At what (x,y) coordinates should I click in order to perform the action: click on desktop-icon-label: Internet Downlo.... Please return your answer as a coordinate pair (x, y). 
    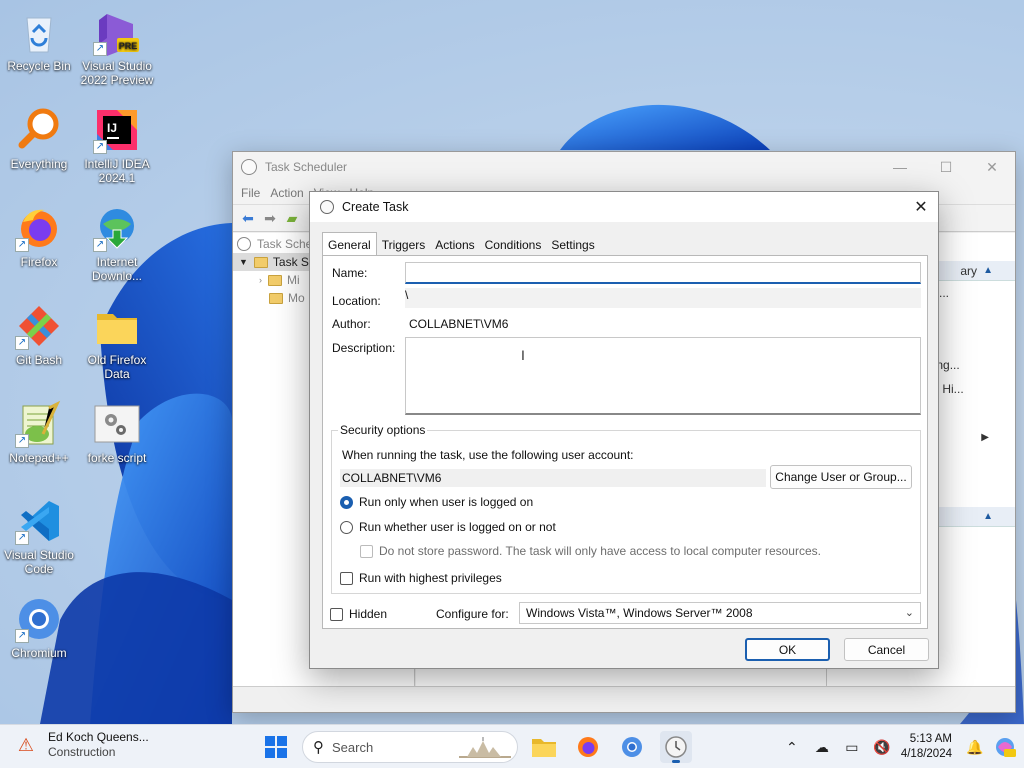
    Looking at the image, I should click on (117, 269).